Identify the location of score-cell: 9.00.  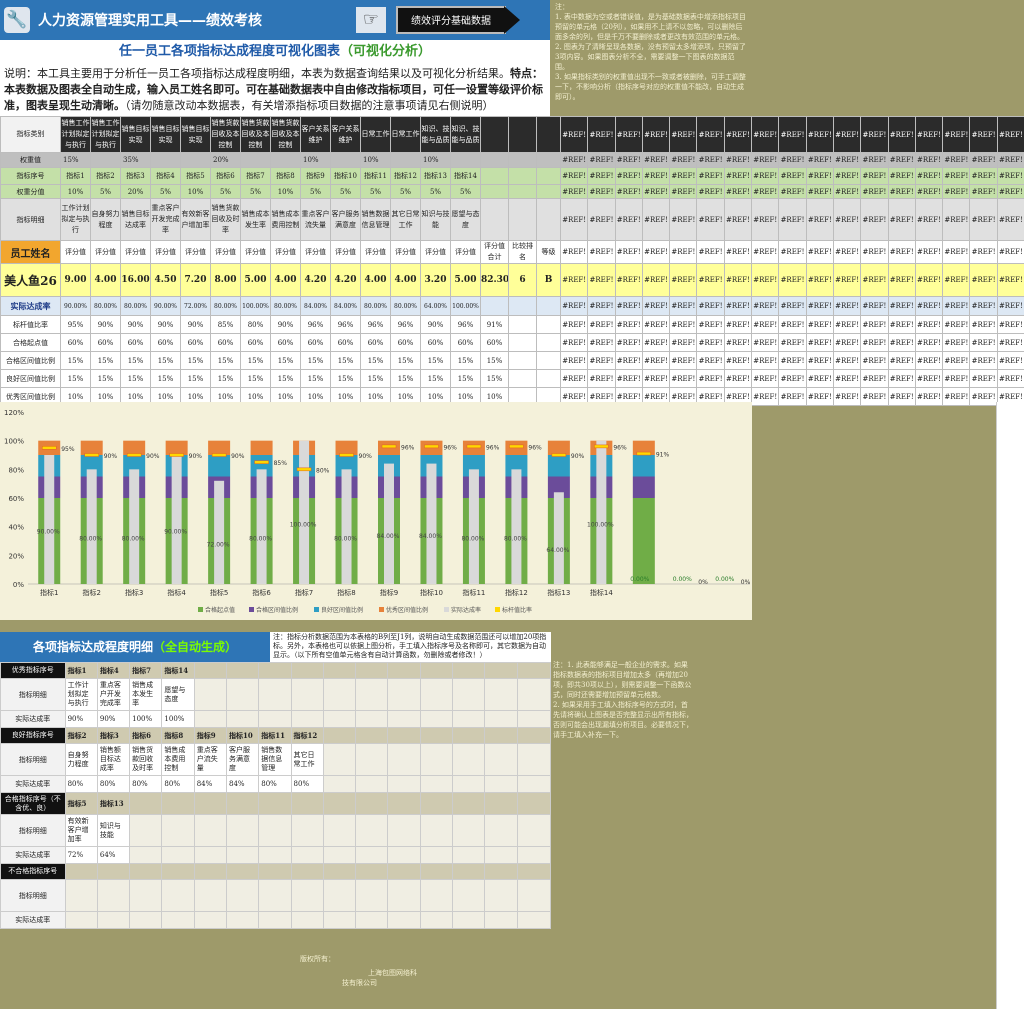
(75, 280).